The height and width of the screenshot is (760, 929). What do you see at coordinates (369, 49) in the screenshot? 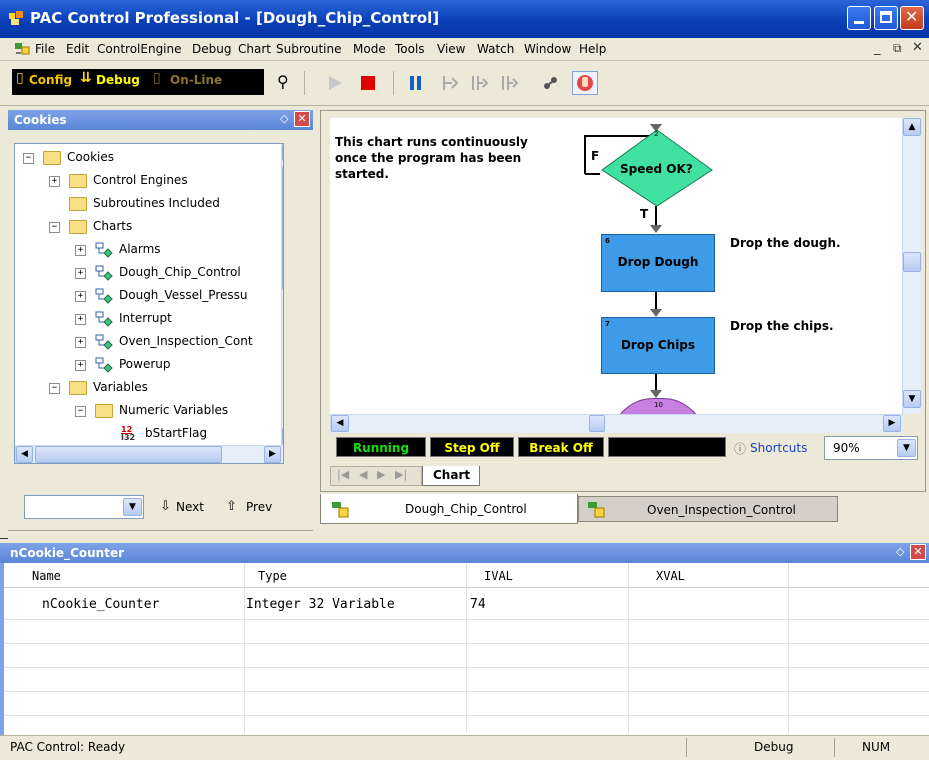
I see `menu-mode: Mode` at bounding box center [369, 49].